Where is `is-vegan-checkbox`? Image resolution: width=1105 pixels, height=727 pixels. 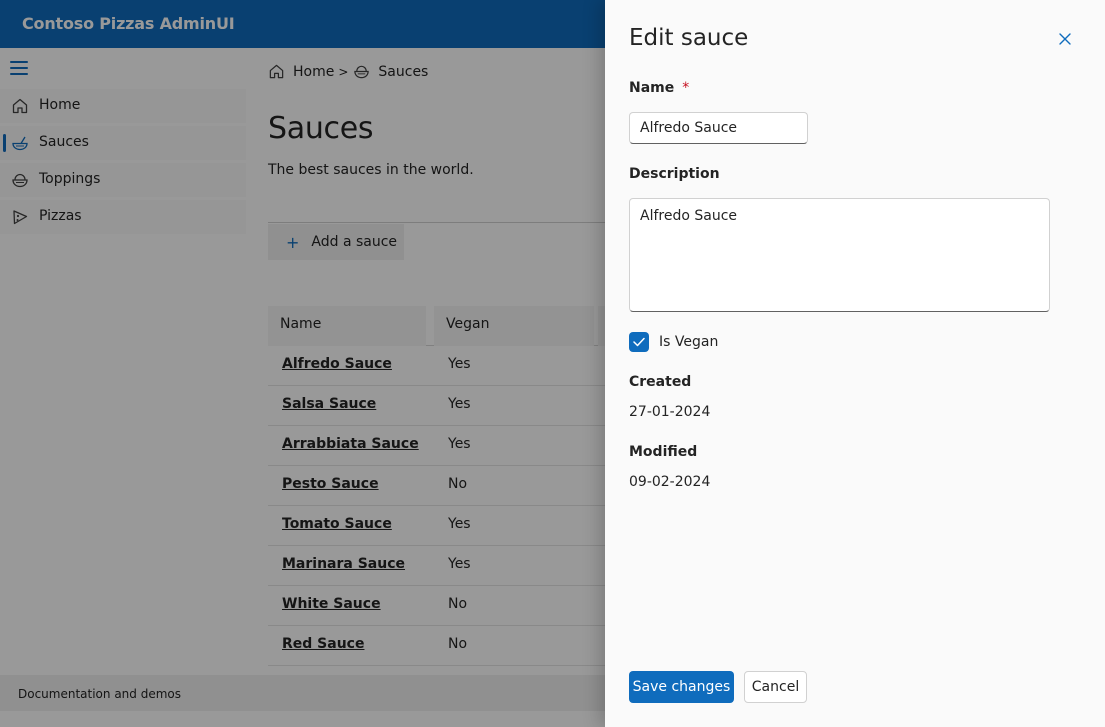
is-vegan-checkbox is located at coordinates (639, 342).